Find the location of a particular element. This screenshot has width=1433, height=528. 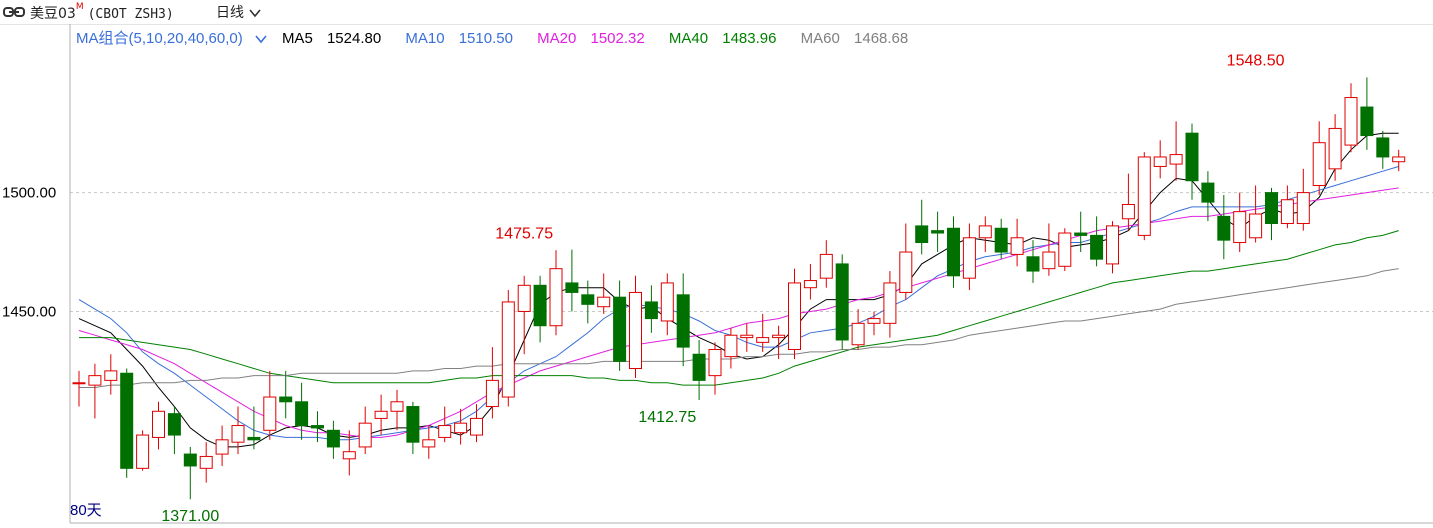

period-selector: 日线 is located at coordinates (239, 12).